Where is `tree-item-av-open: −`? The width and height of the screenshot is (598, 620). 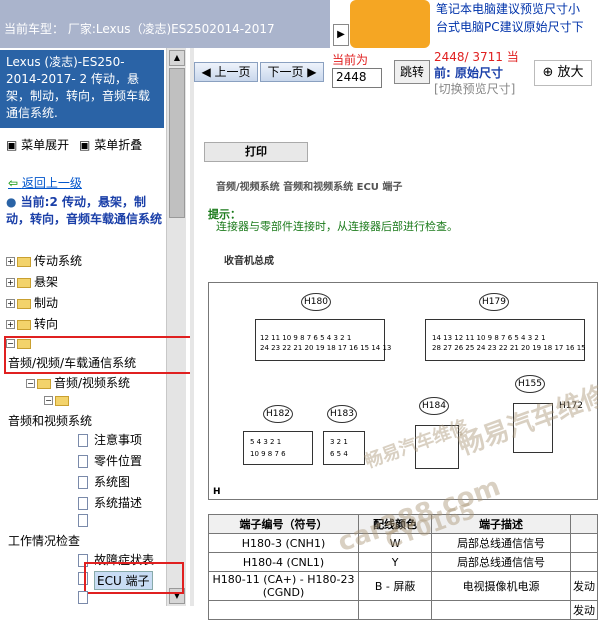 tree-item-av-open: − is located at coordinates (58, 400).